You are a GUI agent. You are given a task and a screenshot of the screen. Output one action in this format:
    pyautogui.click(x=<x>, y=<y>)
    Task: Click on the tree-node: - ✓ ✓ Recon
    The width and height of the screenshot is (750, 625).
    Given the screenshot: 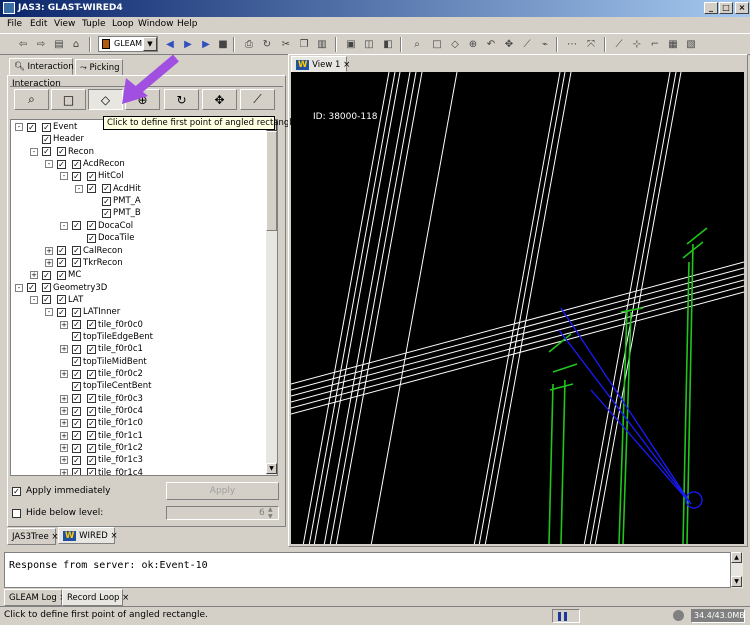 What is the action you would take?
    pyautogui.click(x=62, y=152)
    